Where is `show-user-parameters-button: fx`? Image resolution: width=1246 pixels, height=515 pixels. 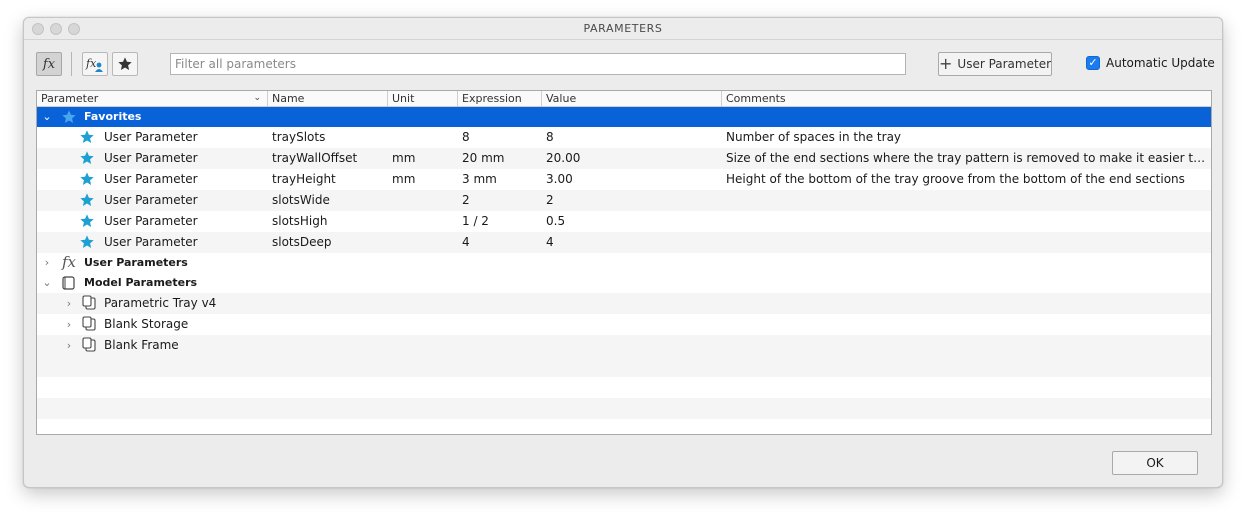 show-user-parameters-button: fx is located at coordinates (95, 64).